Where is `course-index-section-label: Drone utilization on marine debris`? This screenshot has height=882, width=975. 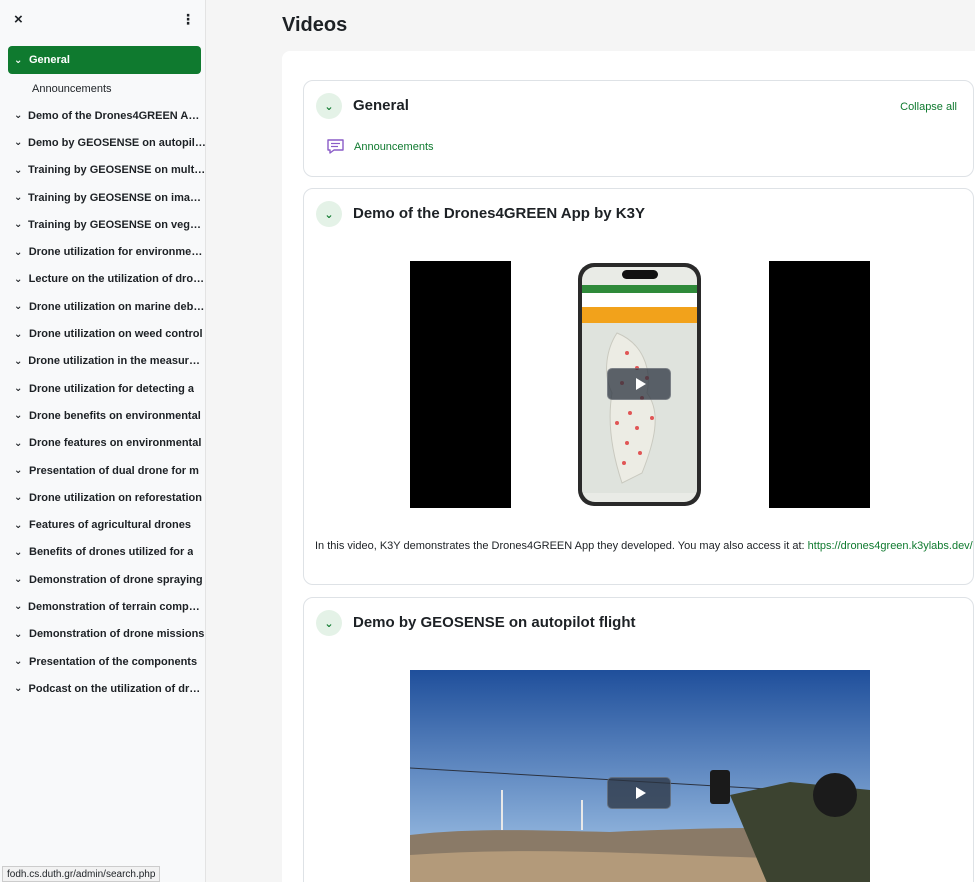 course-index-section-label: Drone utilization on marine debris is located at coordinates (117, 306).